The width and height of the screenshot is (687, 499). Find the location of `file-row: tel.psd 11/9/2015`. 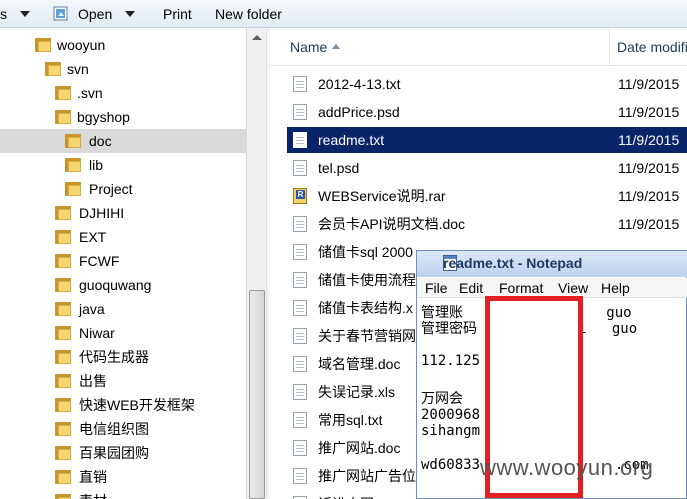

file-row: tel.psd 11/9/2015 is located at coordinates (487, 168).